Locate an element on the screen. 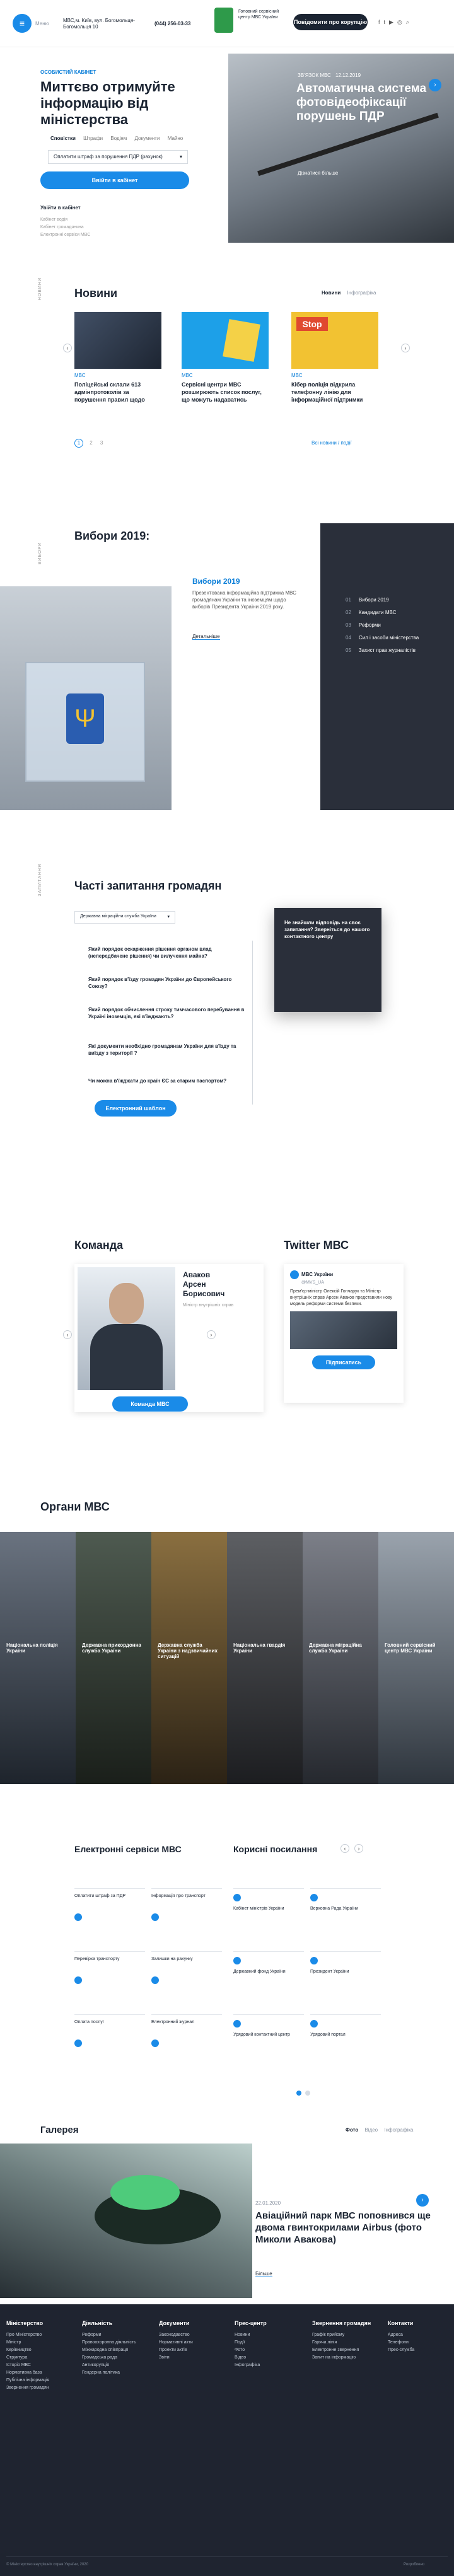 The image size is (454, 2576). team-prev-button: ‹ is located at coordinates (67, 1335).